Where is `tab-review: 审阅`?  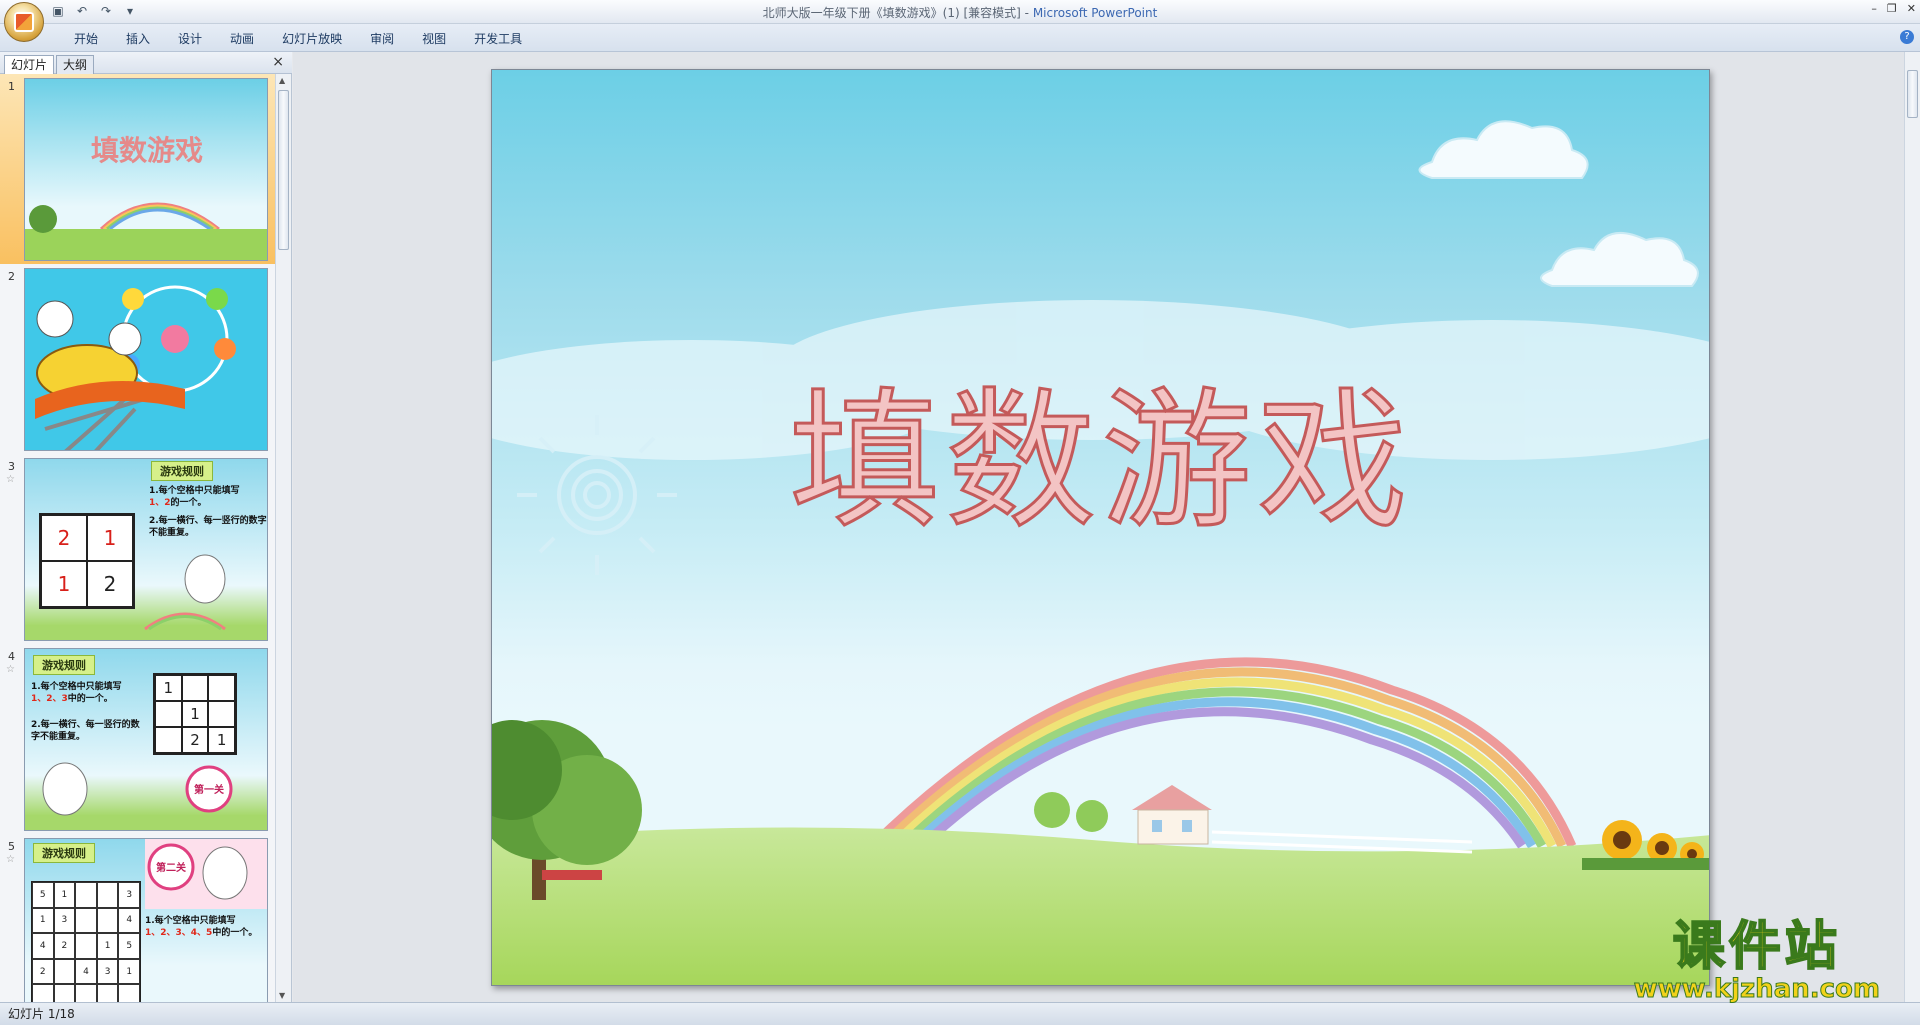
tab-review: 审阅 is located at coordinates (382, 39).